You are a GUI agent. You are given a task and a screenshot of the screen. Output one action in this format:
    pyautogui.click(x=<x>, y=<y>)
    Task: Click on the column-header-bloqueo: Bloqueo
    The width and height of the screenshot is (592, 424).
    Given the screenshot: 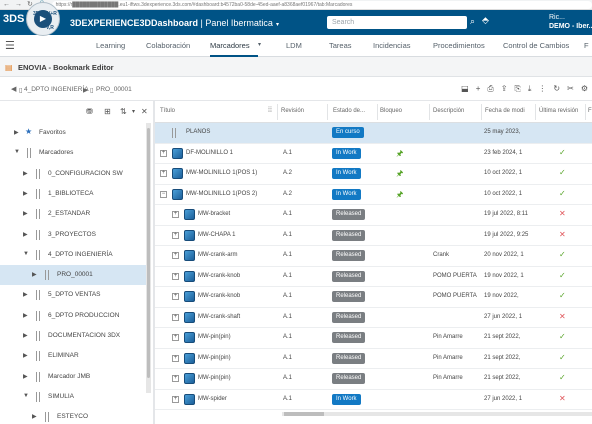 What is the action you would take?
    pyautogui.click(x=391, y=111)
    